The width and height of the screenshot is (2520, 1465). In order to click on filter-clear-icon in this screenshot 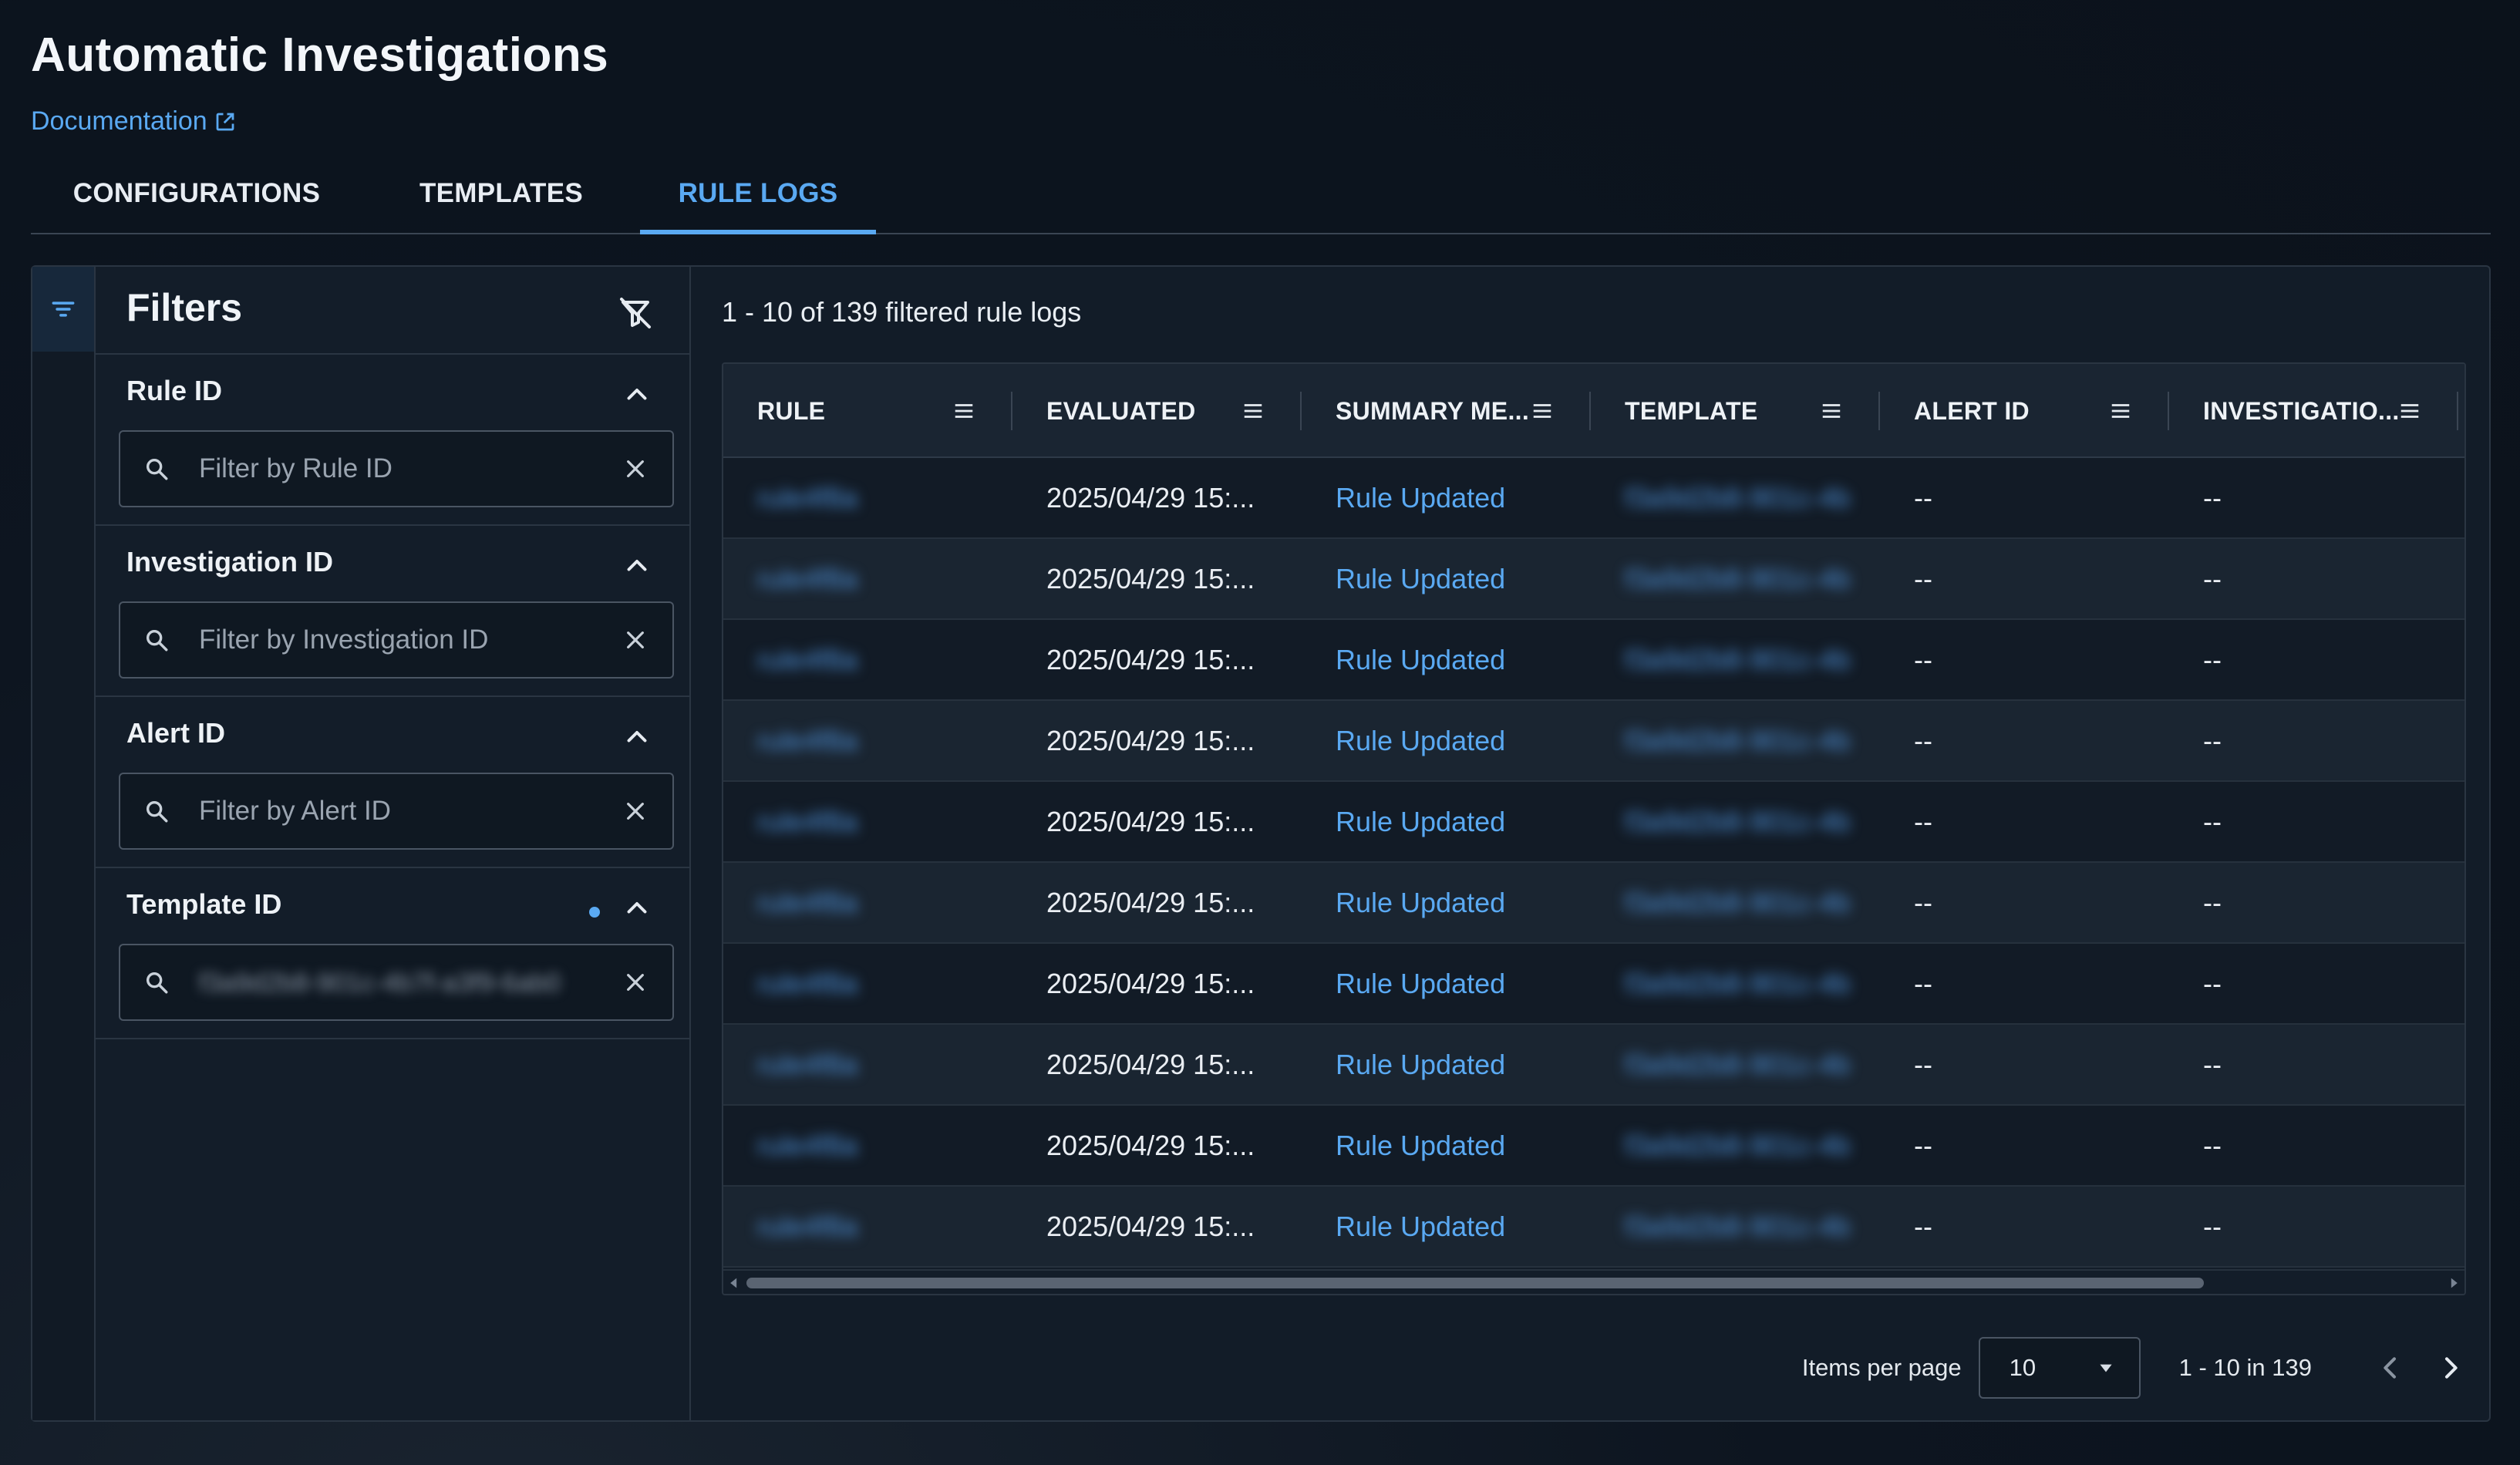, I will do `click(635, 313)`.